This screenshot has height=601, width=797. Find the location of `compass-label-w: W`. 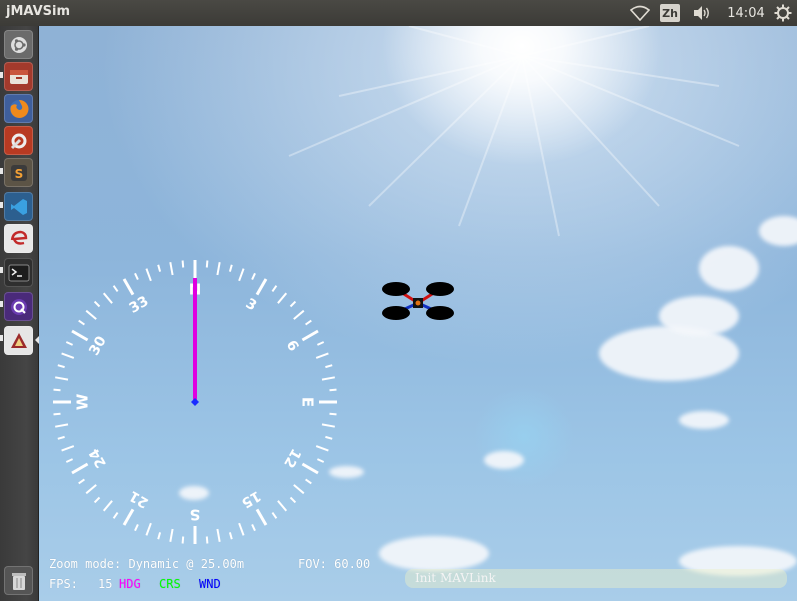

compass-label-w: W is located at coordinates (83, 401).